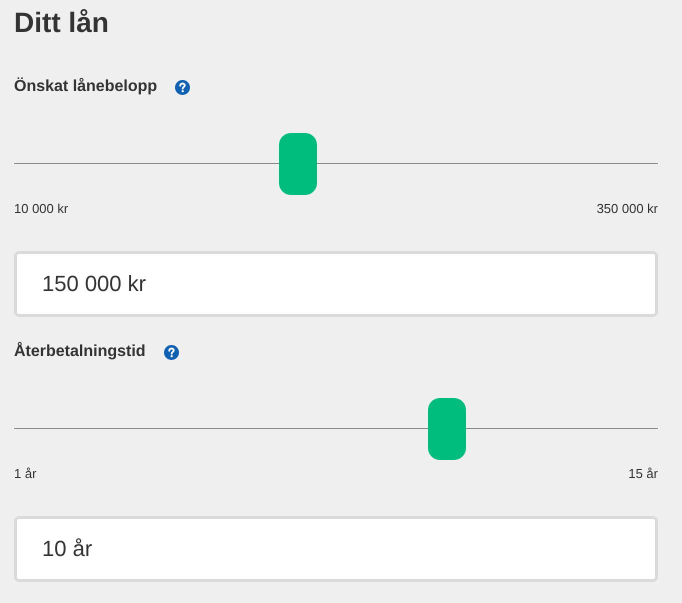 This screenshot has height=603, width=682. I want to click on min-value-label: 10 000 kr, so click(41, 209).